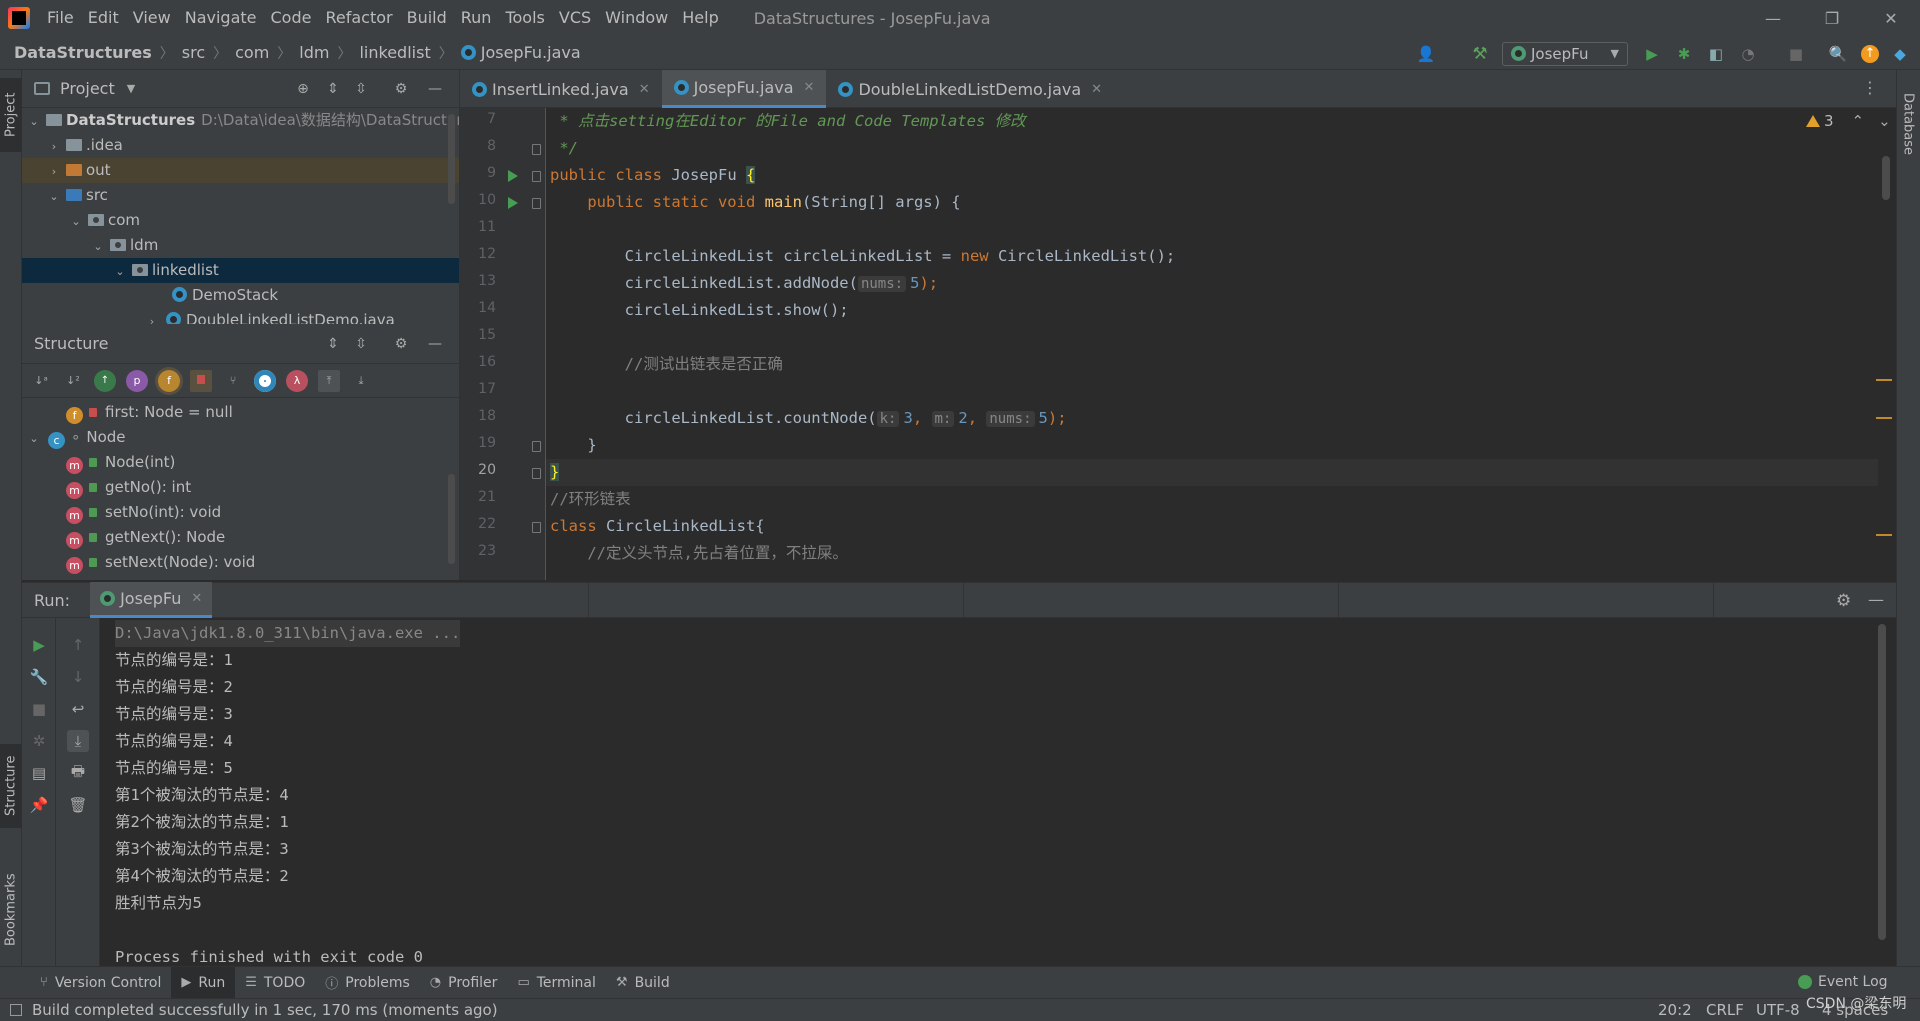 This screenshot has height=1021, width=1920. Describe the element at coordinates (513, 203) in the screenshot. I see `run-main-gutter-icon` at that location.